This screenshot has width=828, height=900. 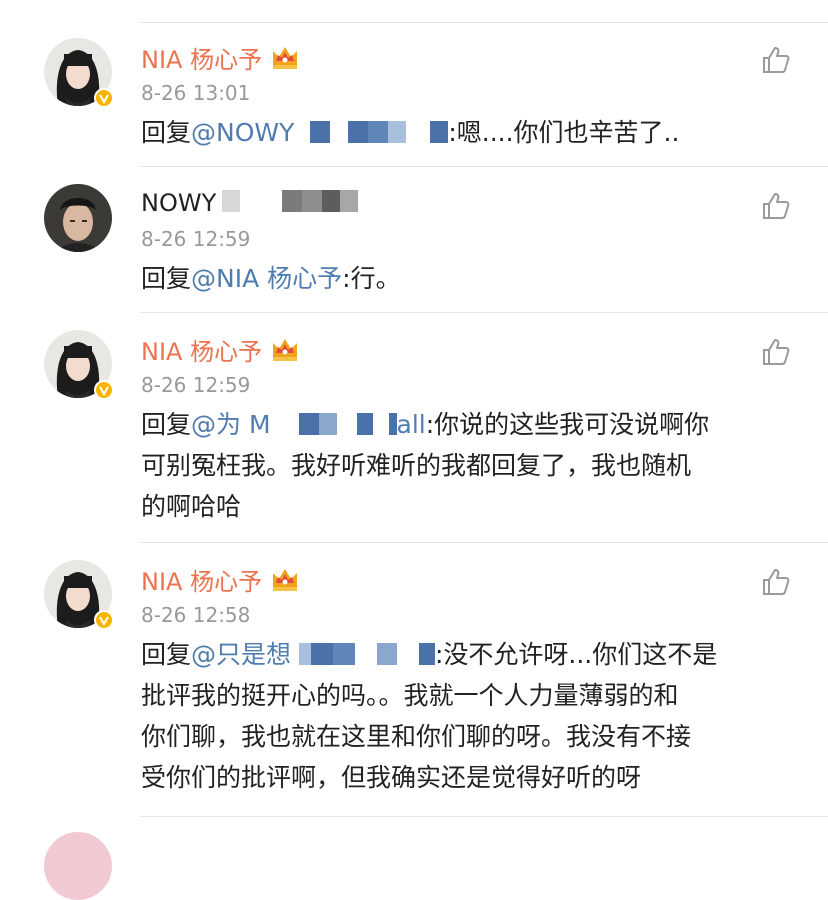 What do you see at coordinates (196, 615) in the screenshot?
I see `comment-time: 8-26 12:58` at bounding box center [196, 615].